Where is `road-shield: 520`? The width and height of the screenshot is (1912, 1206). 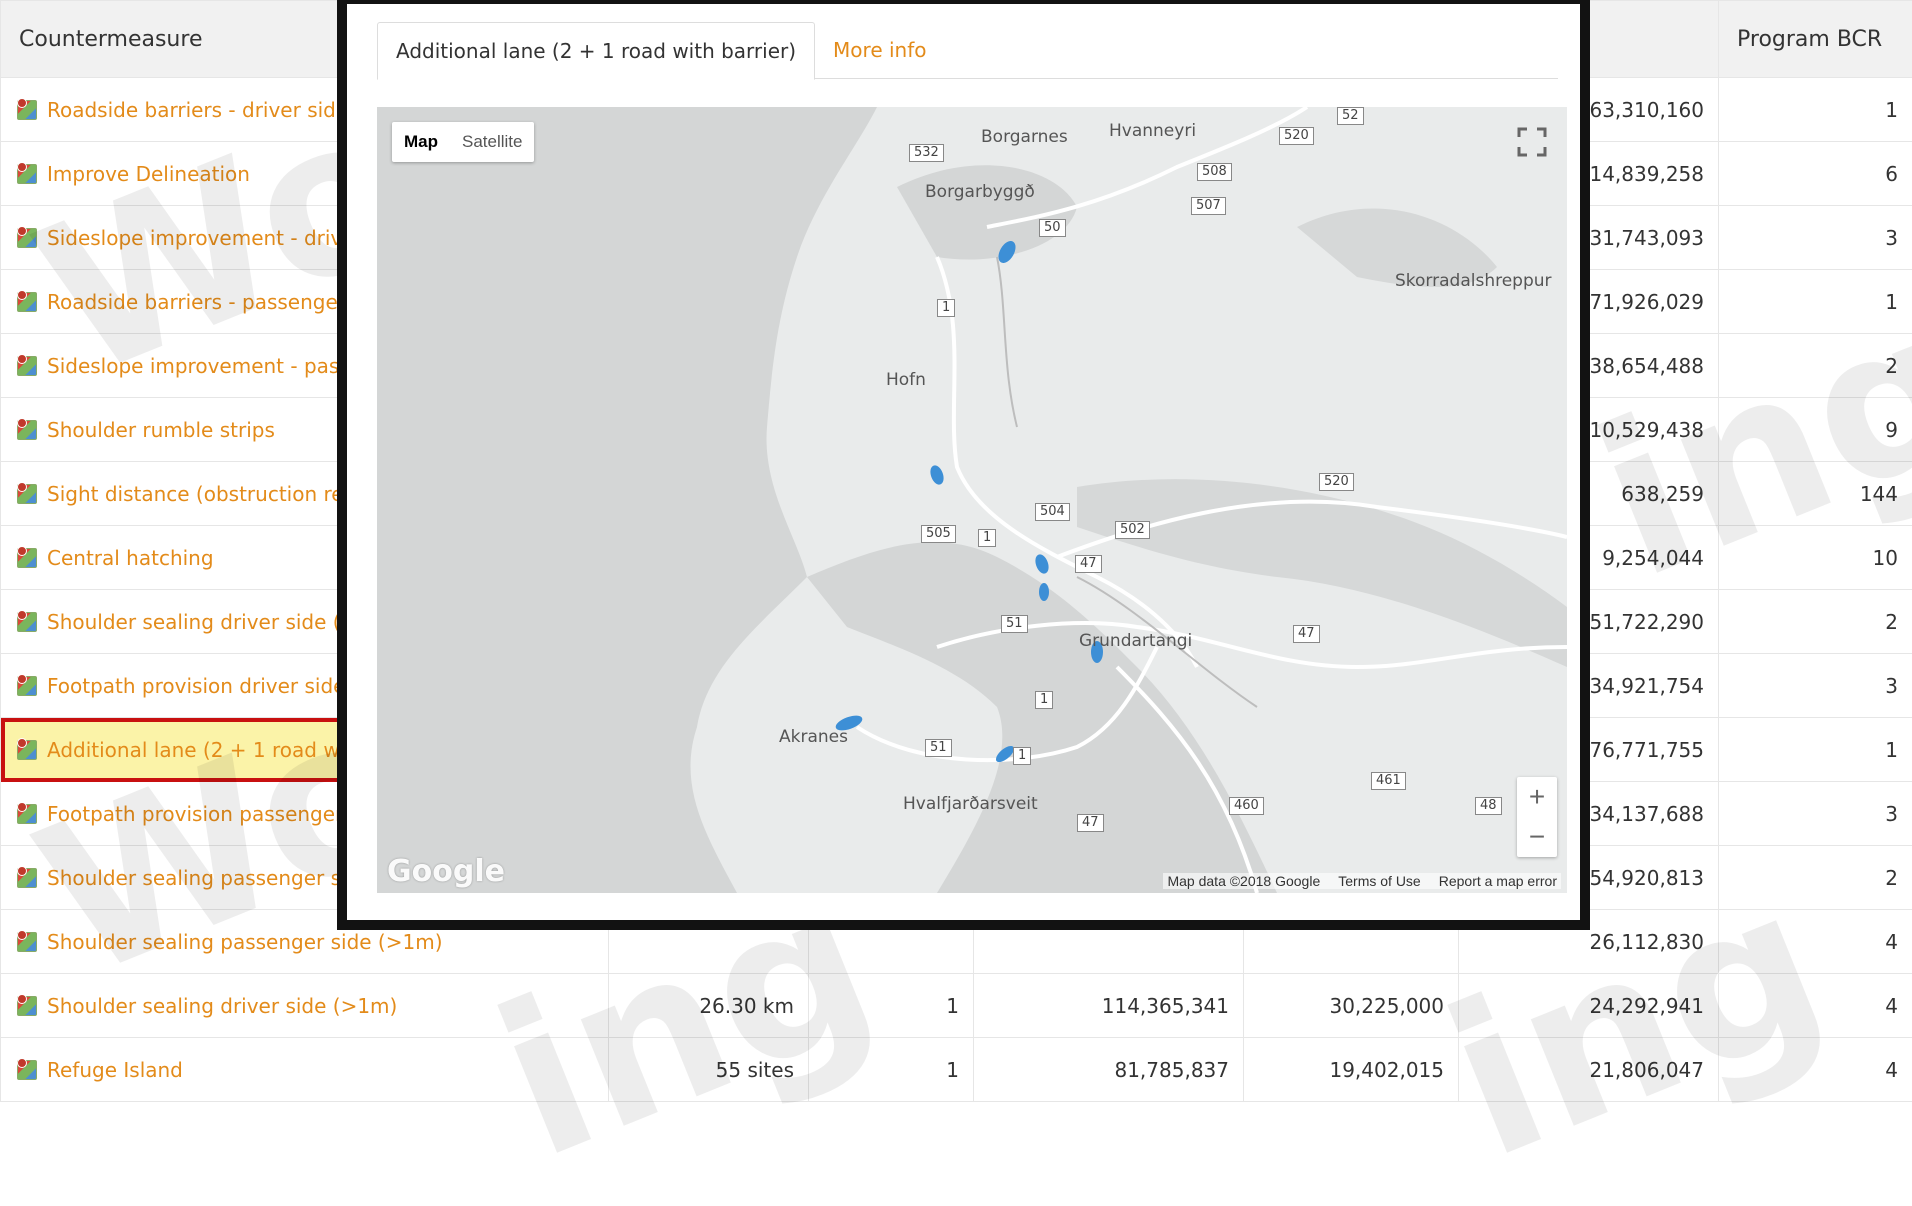
road-shield: 520 is located at coordinates (1296, 136).